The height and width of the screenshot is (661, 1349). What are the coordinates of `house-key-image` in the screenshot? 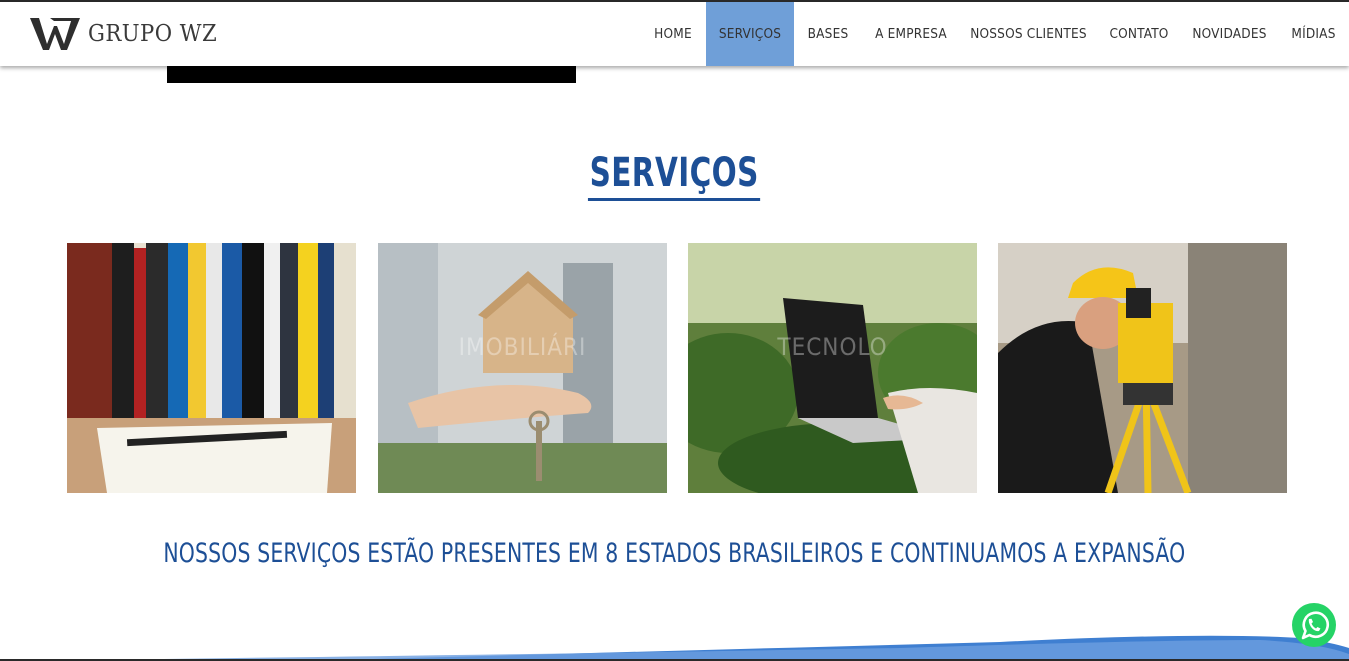 It's located at (522, 368).